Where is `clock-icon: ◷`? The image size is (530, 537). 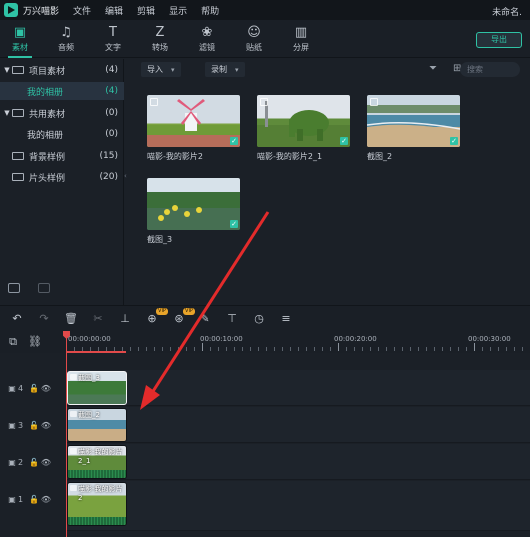
clock-icon: ◷ is located at coordinates (259, 319).